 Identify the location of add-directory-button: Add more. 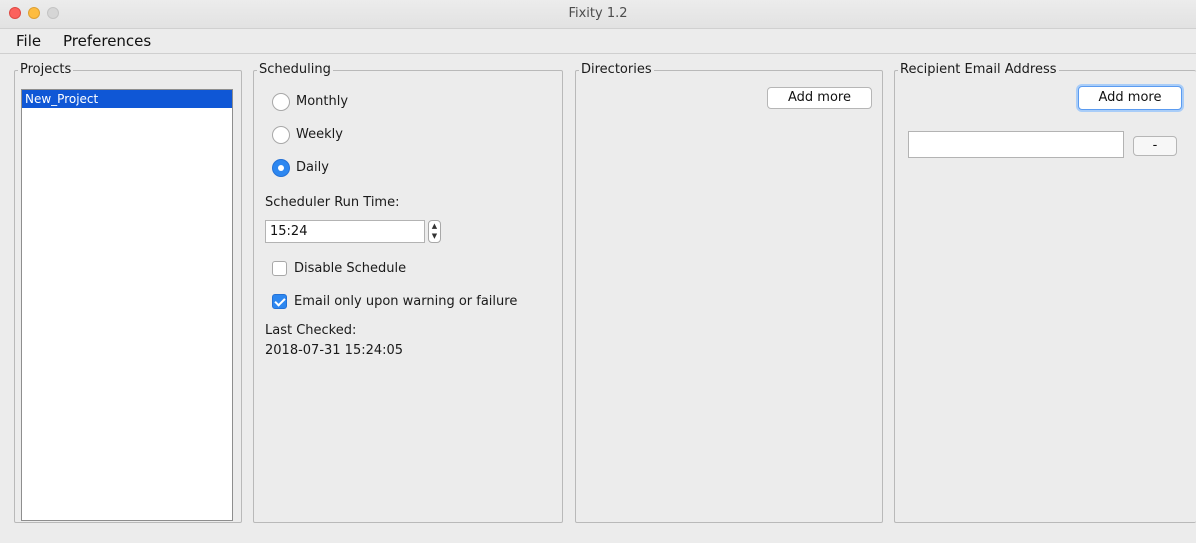
(819, 98).